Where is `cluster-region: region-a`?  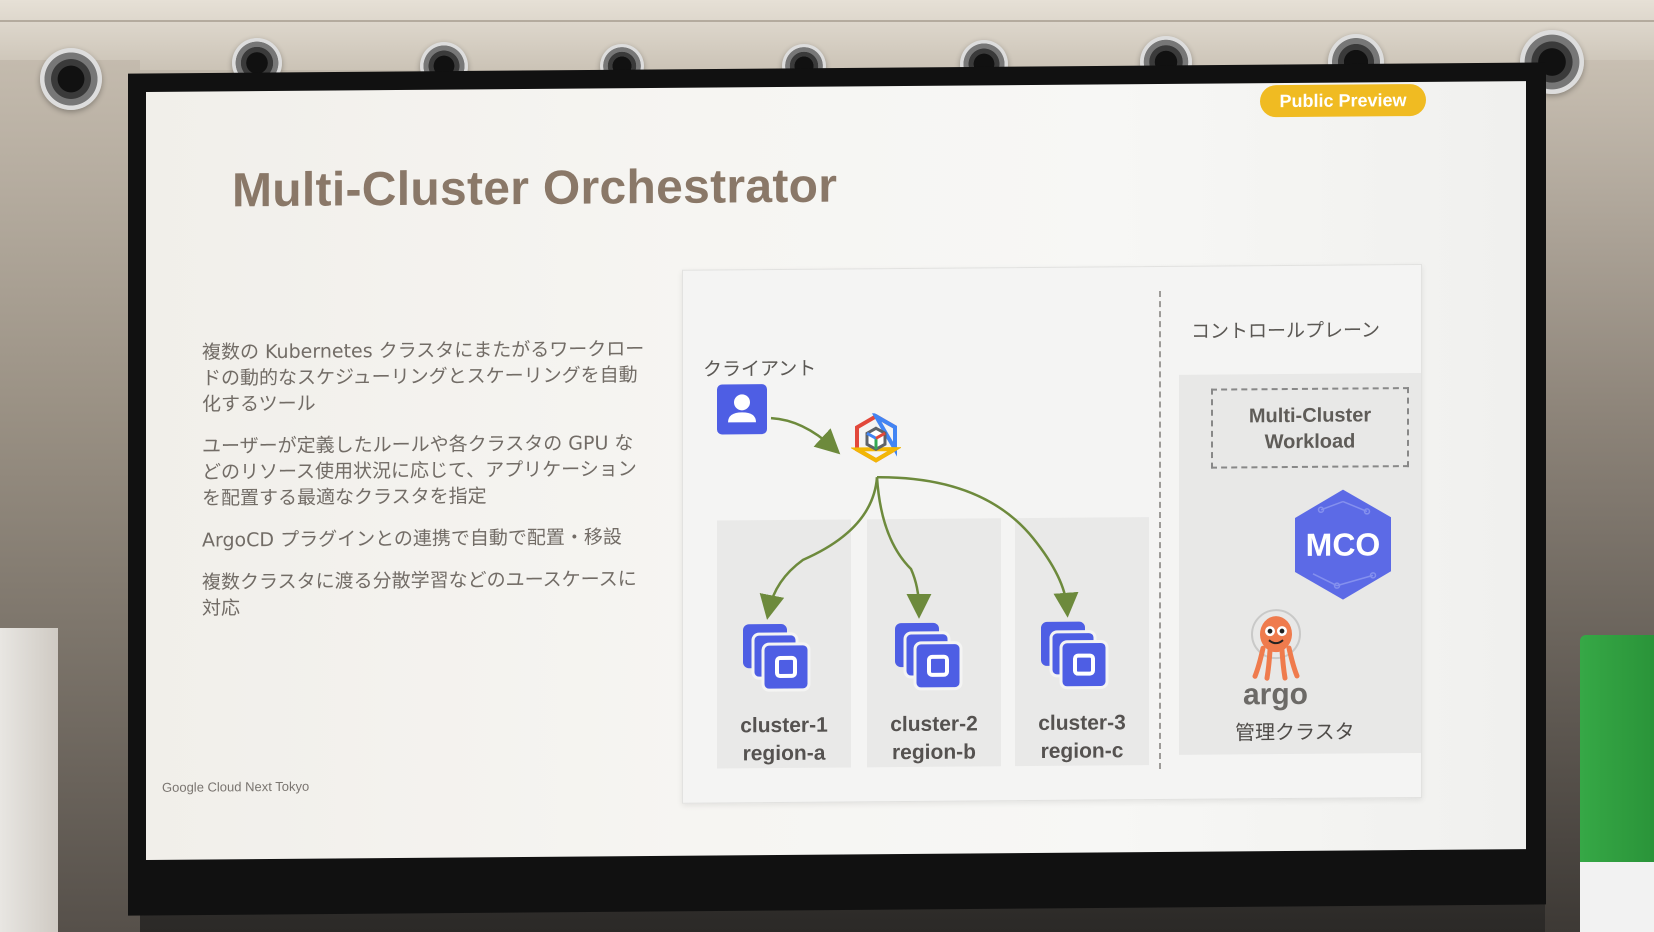
cluster-region: region-a is located at coordinates (784, 753).